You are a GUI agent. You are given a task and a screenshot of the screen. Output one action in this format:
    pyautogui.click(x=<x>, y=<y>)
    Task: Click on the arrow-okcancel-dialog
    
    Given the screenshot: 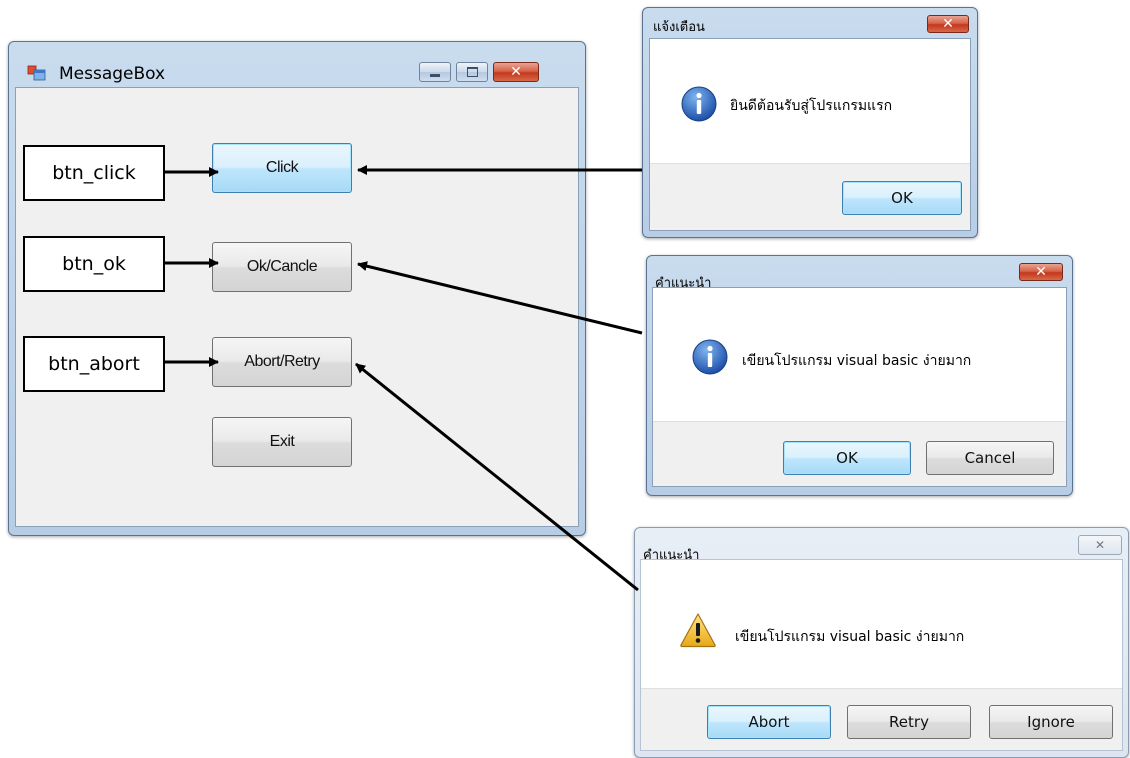 What is the action you would take?
    pyautogui.click(x=500, y=298)
    